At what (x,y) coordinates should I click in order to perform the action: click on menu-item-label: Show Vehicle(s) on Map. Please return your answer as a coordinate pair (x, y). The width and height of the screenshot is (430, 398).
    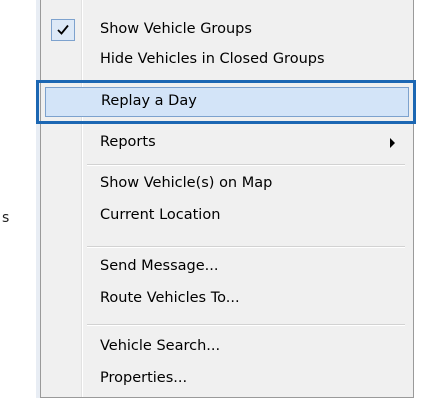
    Looking at the image, I should click on (186, 183).